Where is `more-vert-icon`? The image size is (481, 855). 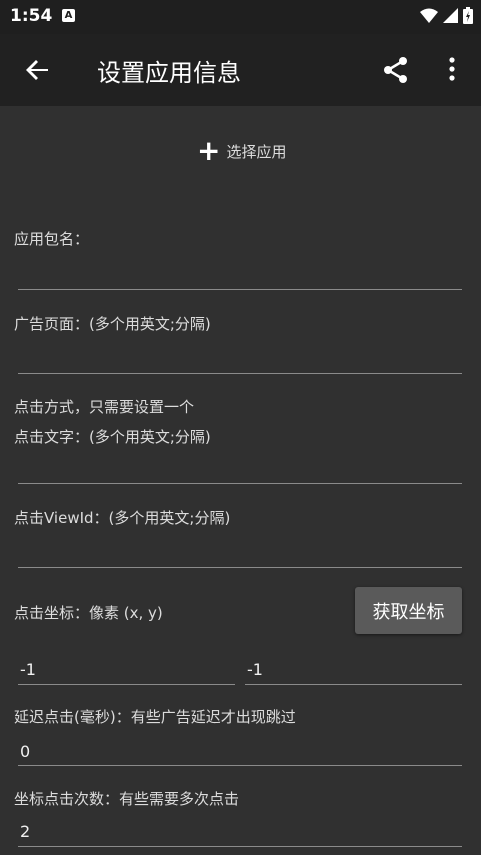
more-vert-icon is located at coordinates (452, 69).